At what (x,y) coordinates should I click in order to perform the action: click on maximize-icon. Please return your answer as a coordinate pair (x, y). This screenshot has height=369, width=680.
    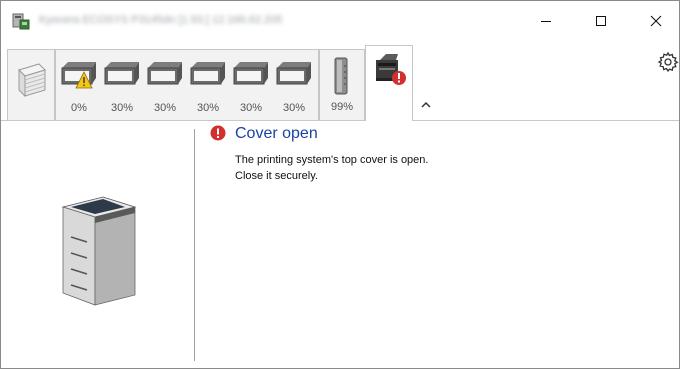
    Looking at the image, I should click on (601, 21).